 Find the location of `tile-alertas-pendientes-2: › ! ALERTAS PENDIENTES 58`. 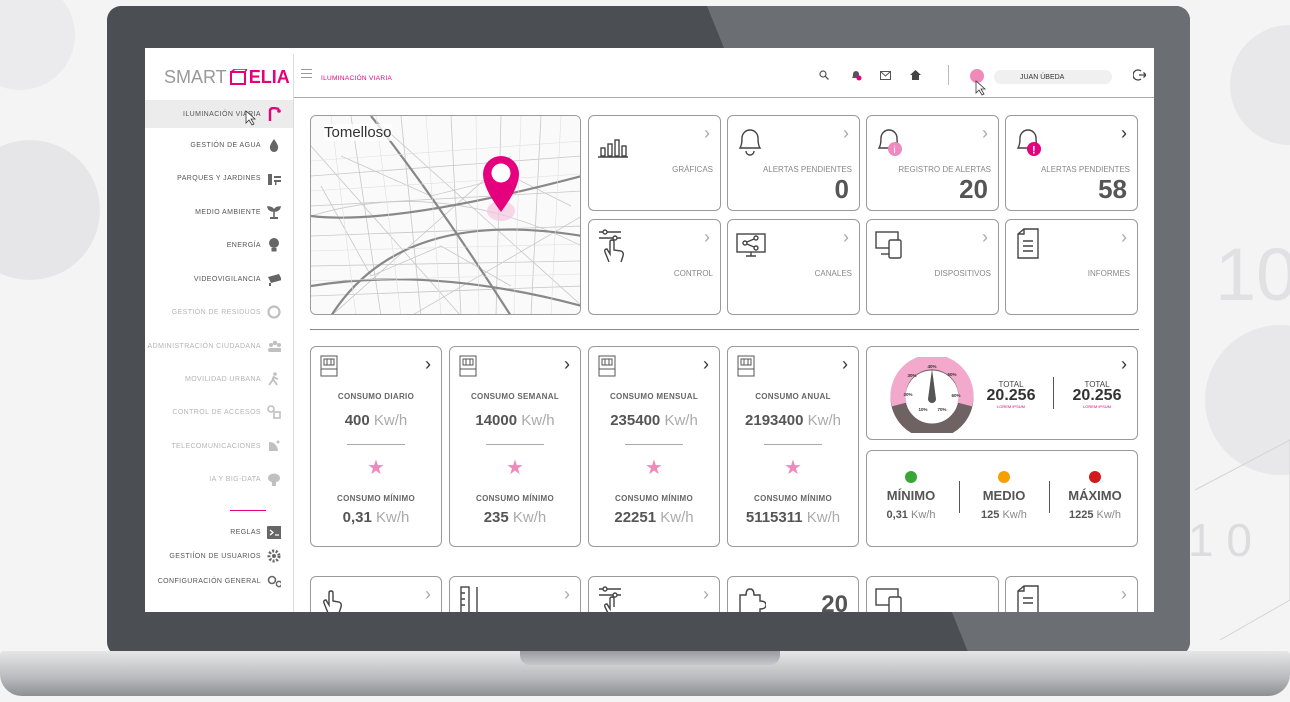

tile-alertas-pendientes-2: › ! ALERTAS PENDIENTES 58 is located at coordinates (1071, 163).